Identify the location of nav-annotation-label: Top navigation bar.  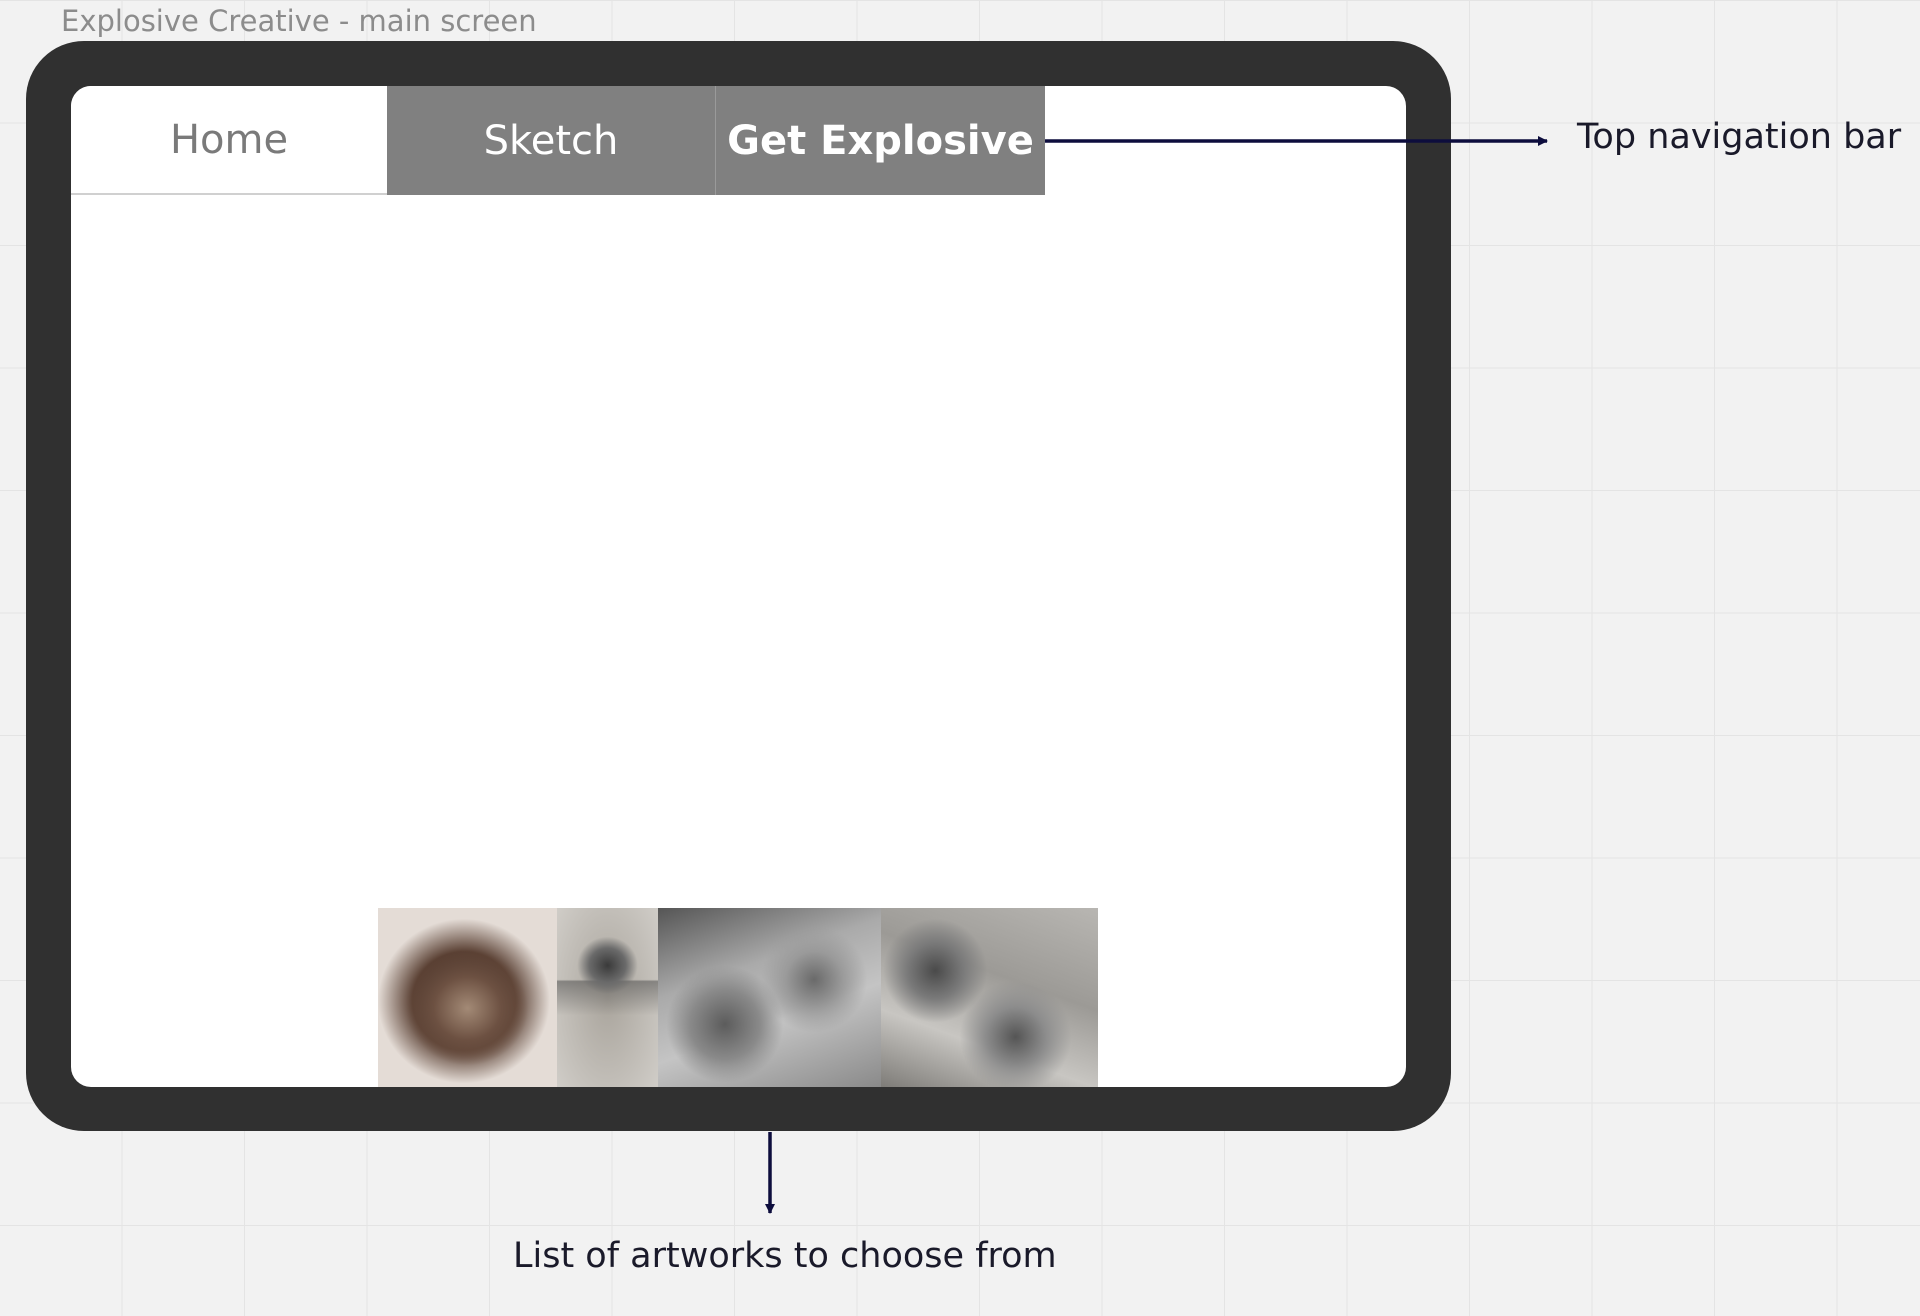
(1739, 137).